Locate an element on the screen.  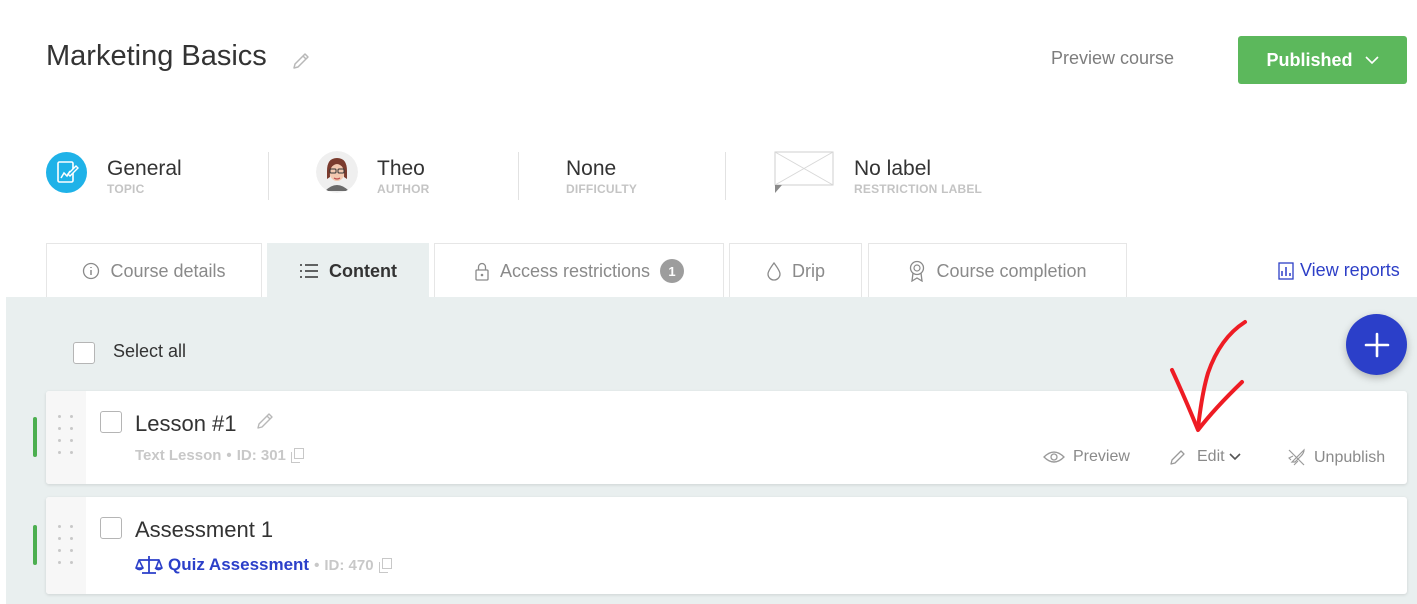
tab-label: Course details is located at coordinates (168, 270).